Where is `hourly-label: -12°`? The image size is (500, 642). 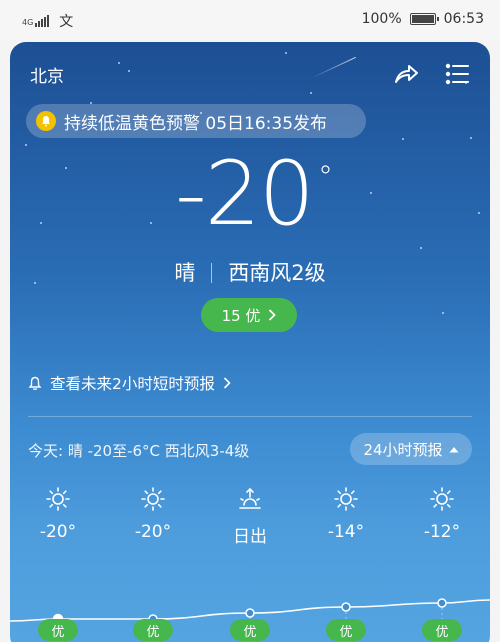
hourly-label: -12° is located at coordinates (442, 532).